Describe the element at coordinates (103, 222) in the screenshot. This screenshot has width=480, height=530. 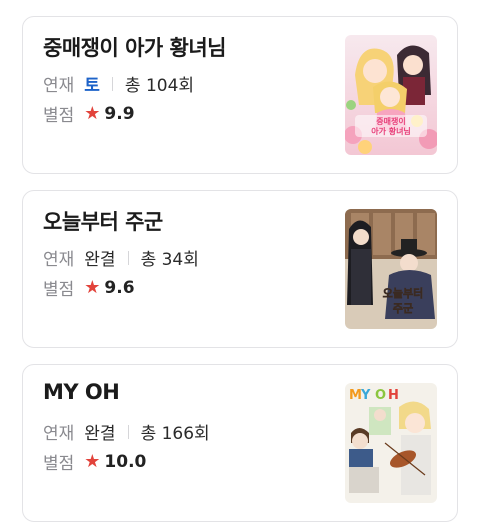
I see `webtoon-title: 오늘부터 주군` at that location.